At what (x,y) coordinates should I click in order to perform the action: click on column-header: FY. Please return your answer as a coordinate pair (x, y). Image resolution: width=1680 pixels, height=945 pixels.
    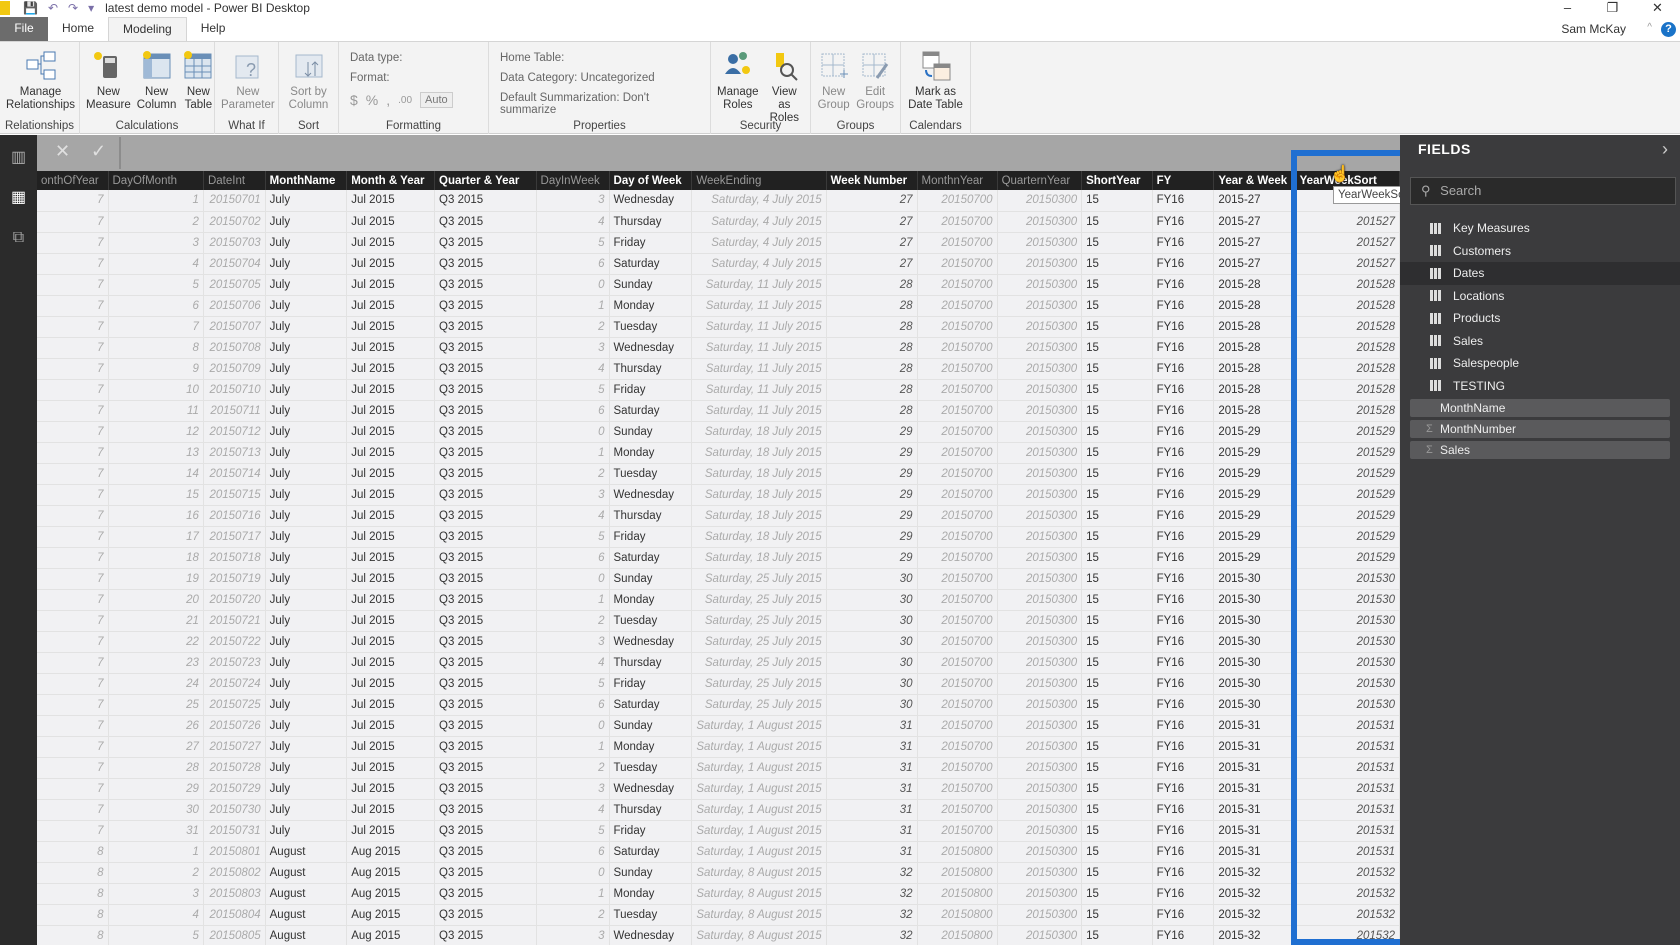
    Looking at the image, I should click on (1183, 180).